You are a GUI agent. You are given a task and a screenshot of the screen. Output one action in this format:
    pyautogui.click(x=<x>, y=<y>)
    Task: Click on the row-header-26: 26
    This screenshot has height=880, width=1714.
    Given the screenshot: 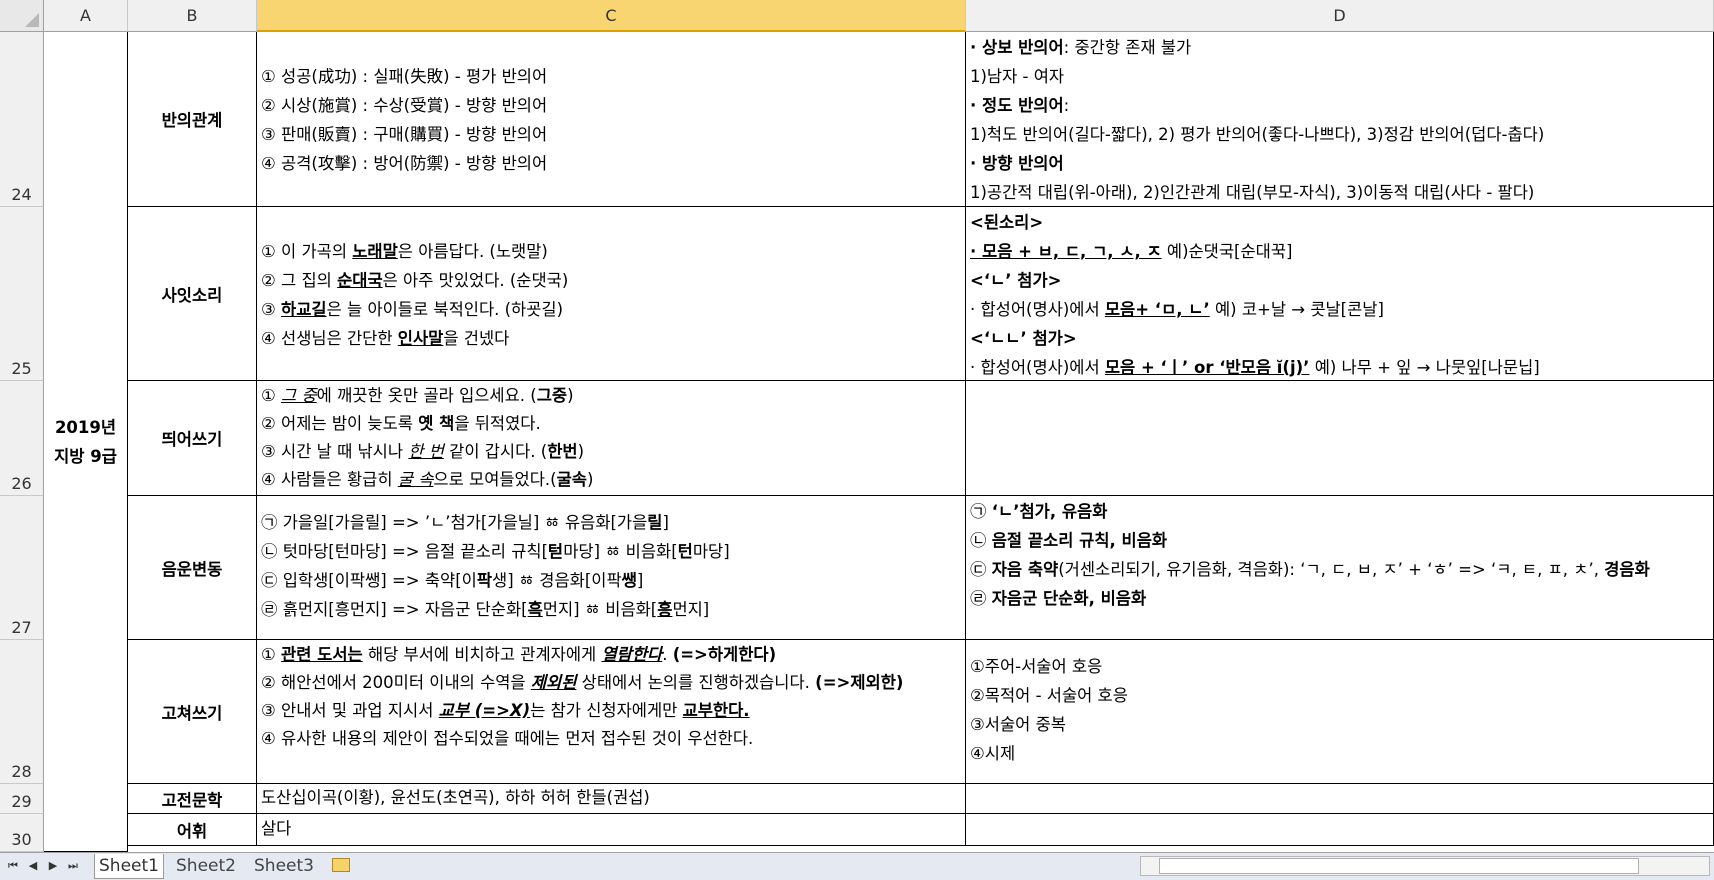 What is the action you would take?
    pyautogui.click(x=22, y=438)
    